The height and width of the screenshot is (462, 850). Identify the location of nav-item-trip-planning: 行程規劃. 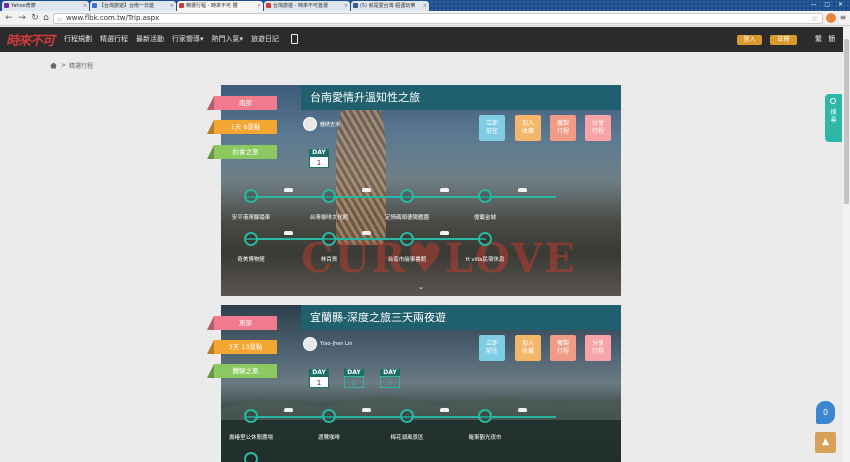
(78, 39).